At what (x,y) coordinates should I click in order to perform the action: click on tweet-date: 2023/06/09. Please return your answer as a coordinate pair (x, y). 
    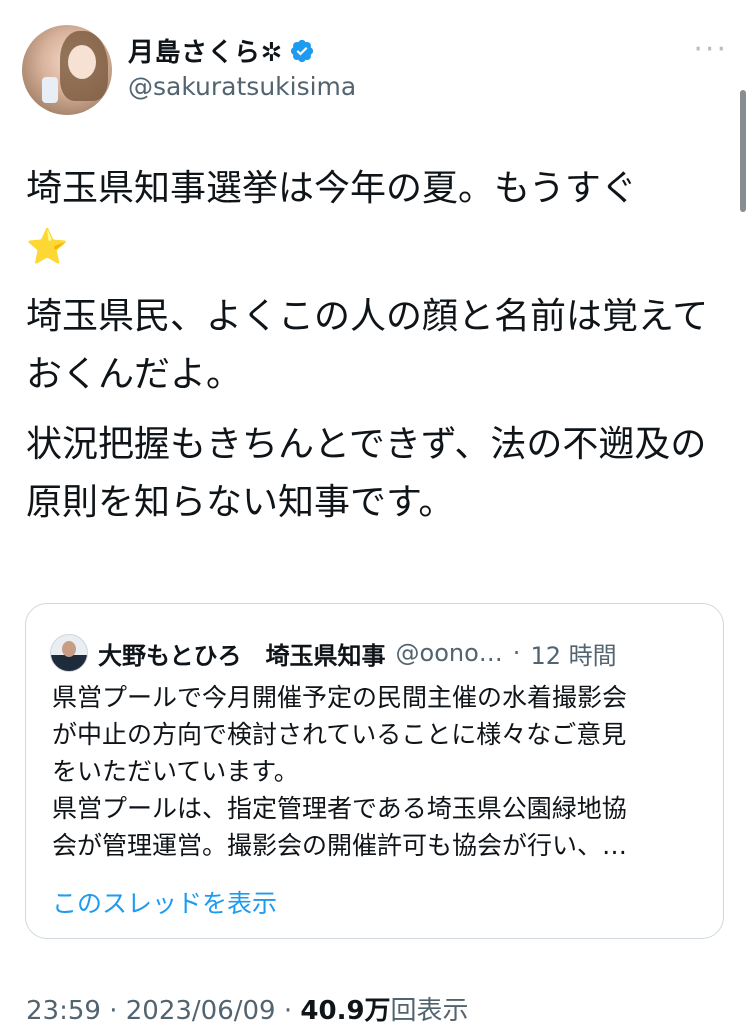
    Looking at the image, I should click on (201, 1011).